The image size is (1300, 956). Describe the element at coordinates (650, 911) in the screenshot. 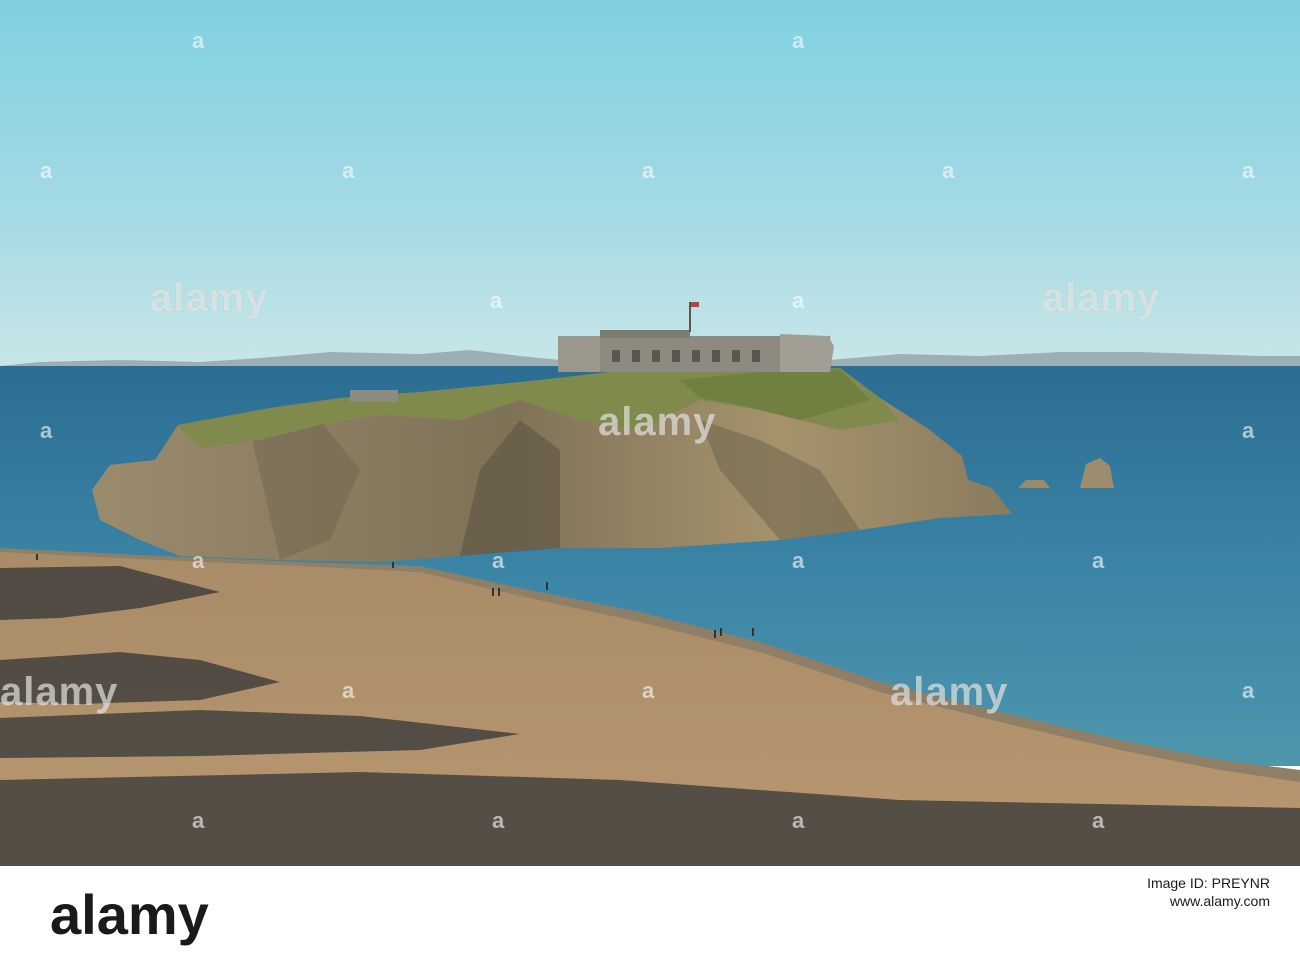

I see `footer-bar: alamy Image ID: PREYNR www.alamy.com` at that location.